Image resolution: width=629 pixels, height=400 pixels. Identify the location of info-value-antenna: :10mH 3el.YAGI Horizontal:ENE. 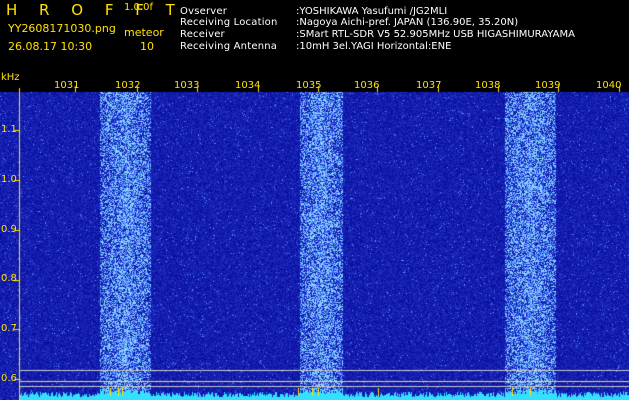
(374, 46).